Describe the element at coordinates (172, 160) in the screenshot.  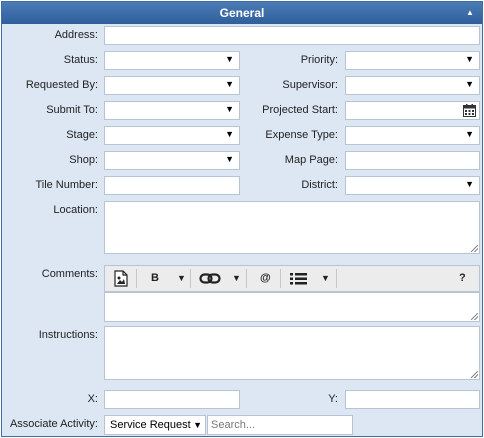
I see `shop-select: ▼` at that location.